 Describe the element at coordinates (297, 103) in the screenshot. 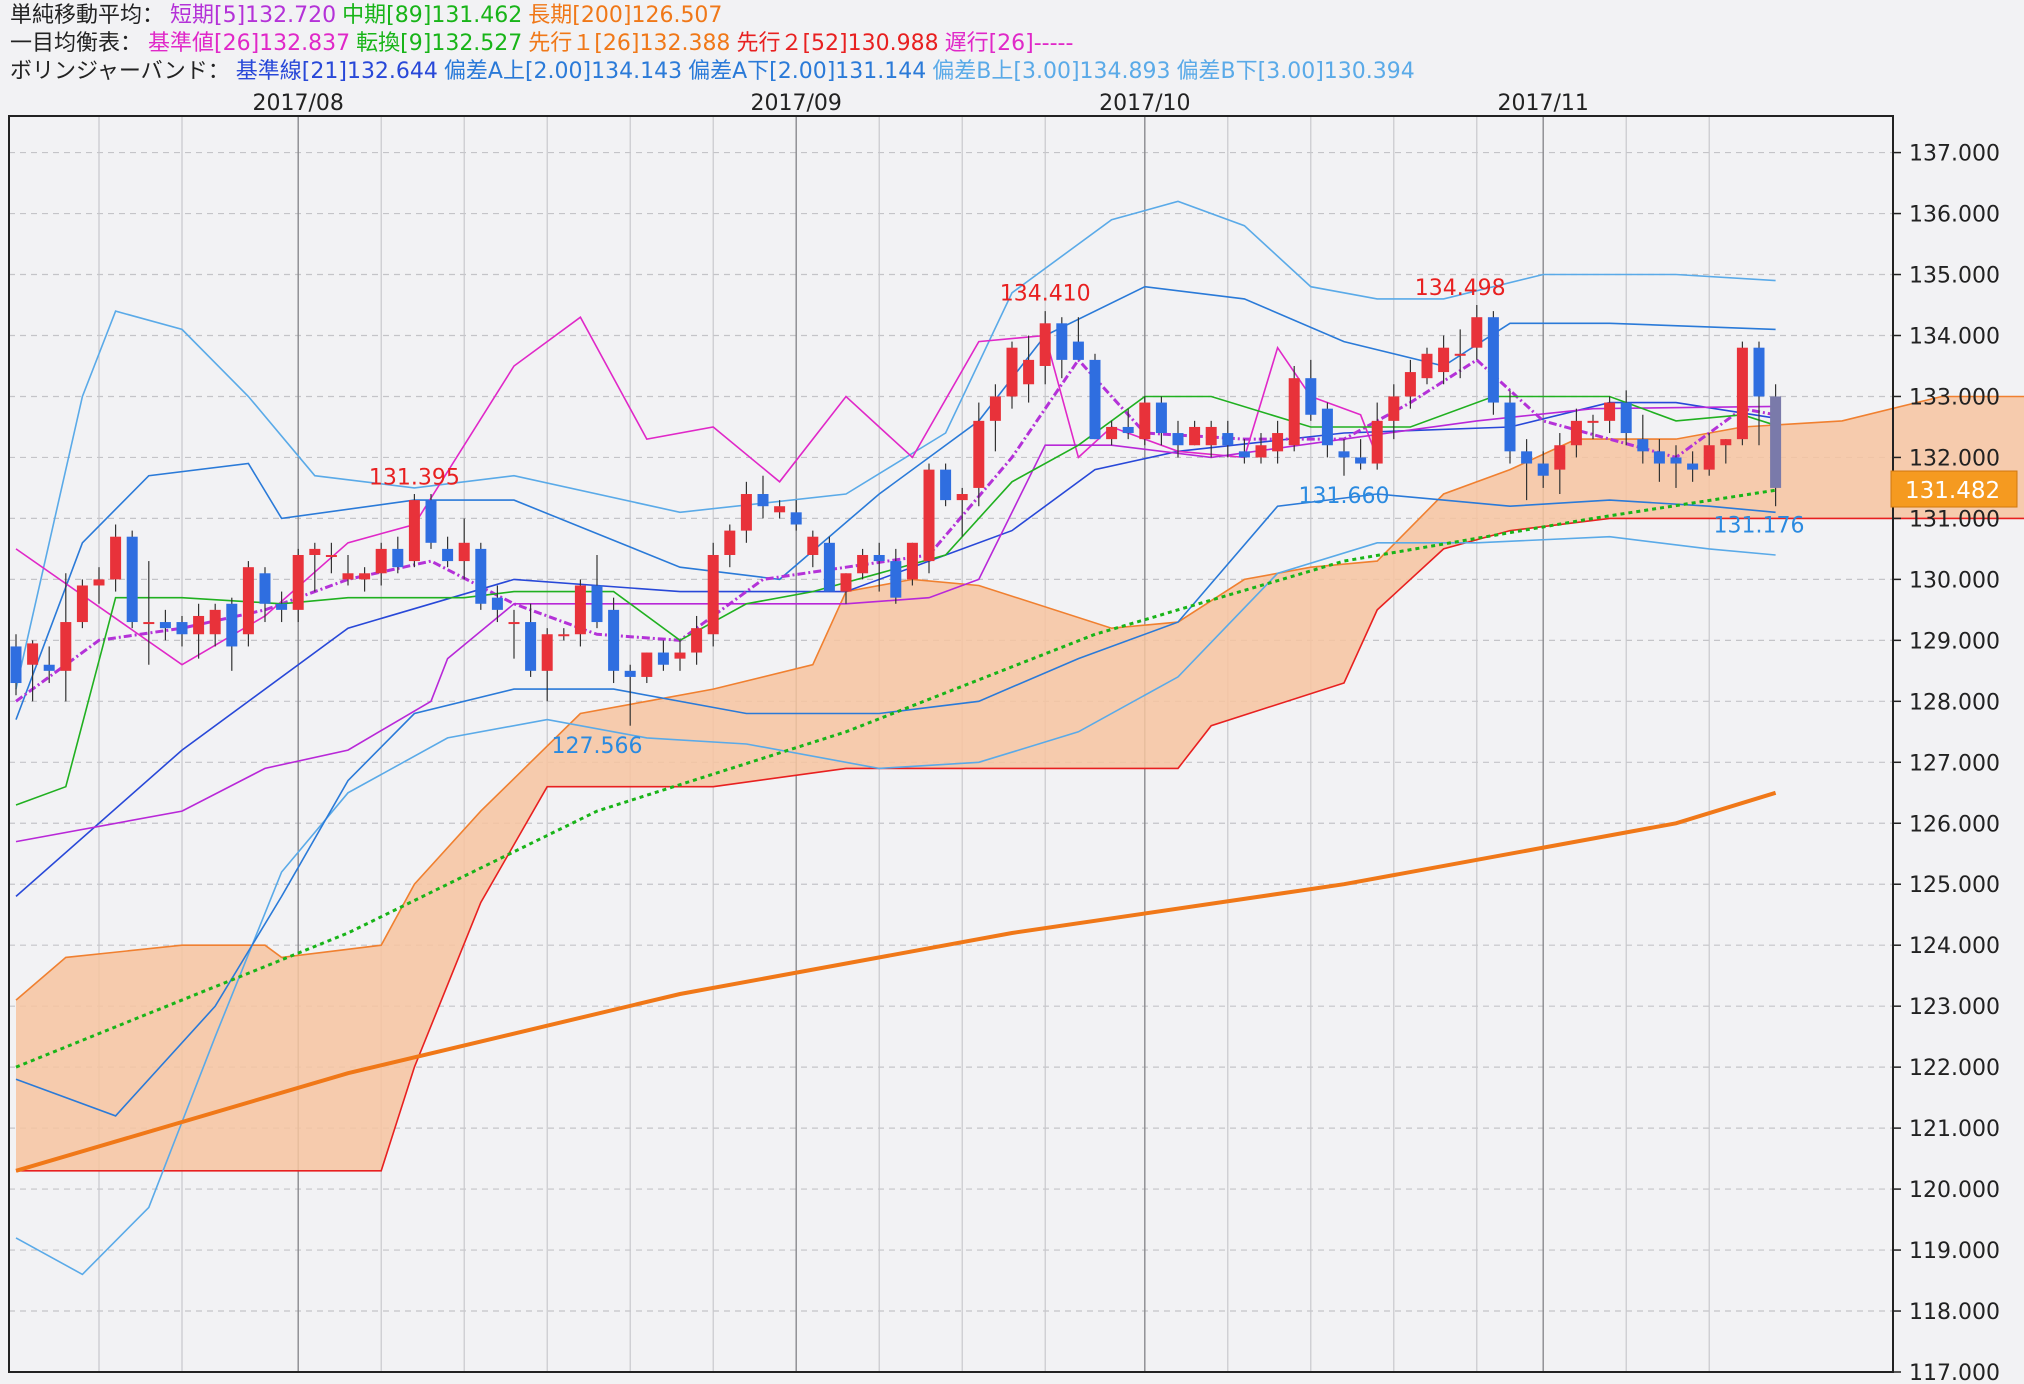

I see `month-label: 2017/08` at that location.